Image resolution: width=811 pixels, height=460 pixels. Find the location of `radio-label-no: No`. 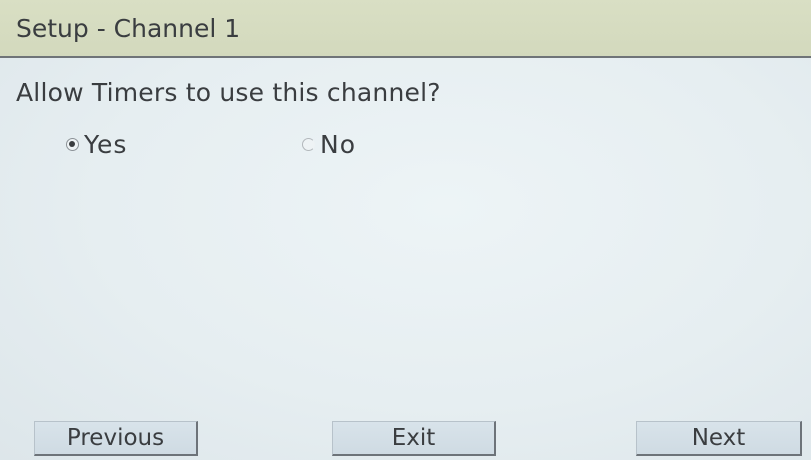

radio-label-no: No is located at coordinates (338, 144).